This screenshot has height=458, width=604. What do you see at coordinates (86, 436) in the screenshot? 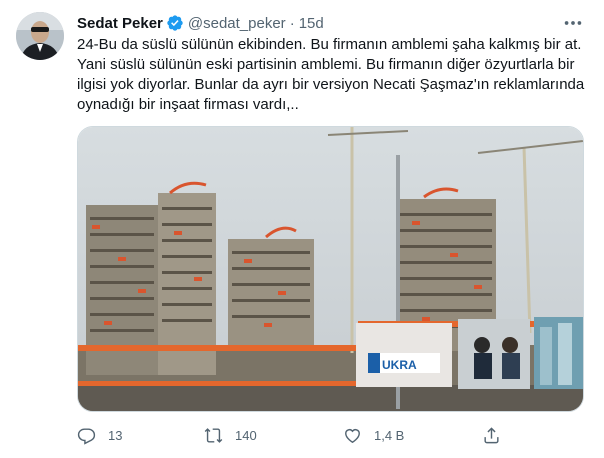
I see `reply-icon` at bounding box center [86, 436].